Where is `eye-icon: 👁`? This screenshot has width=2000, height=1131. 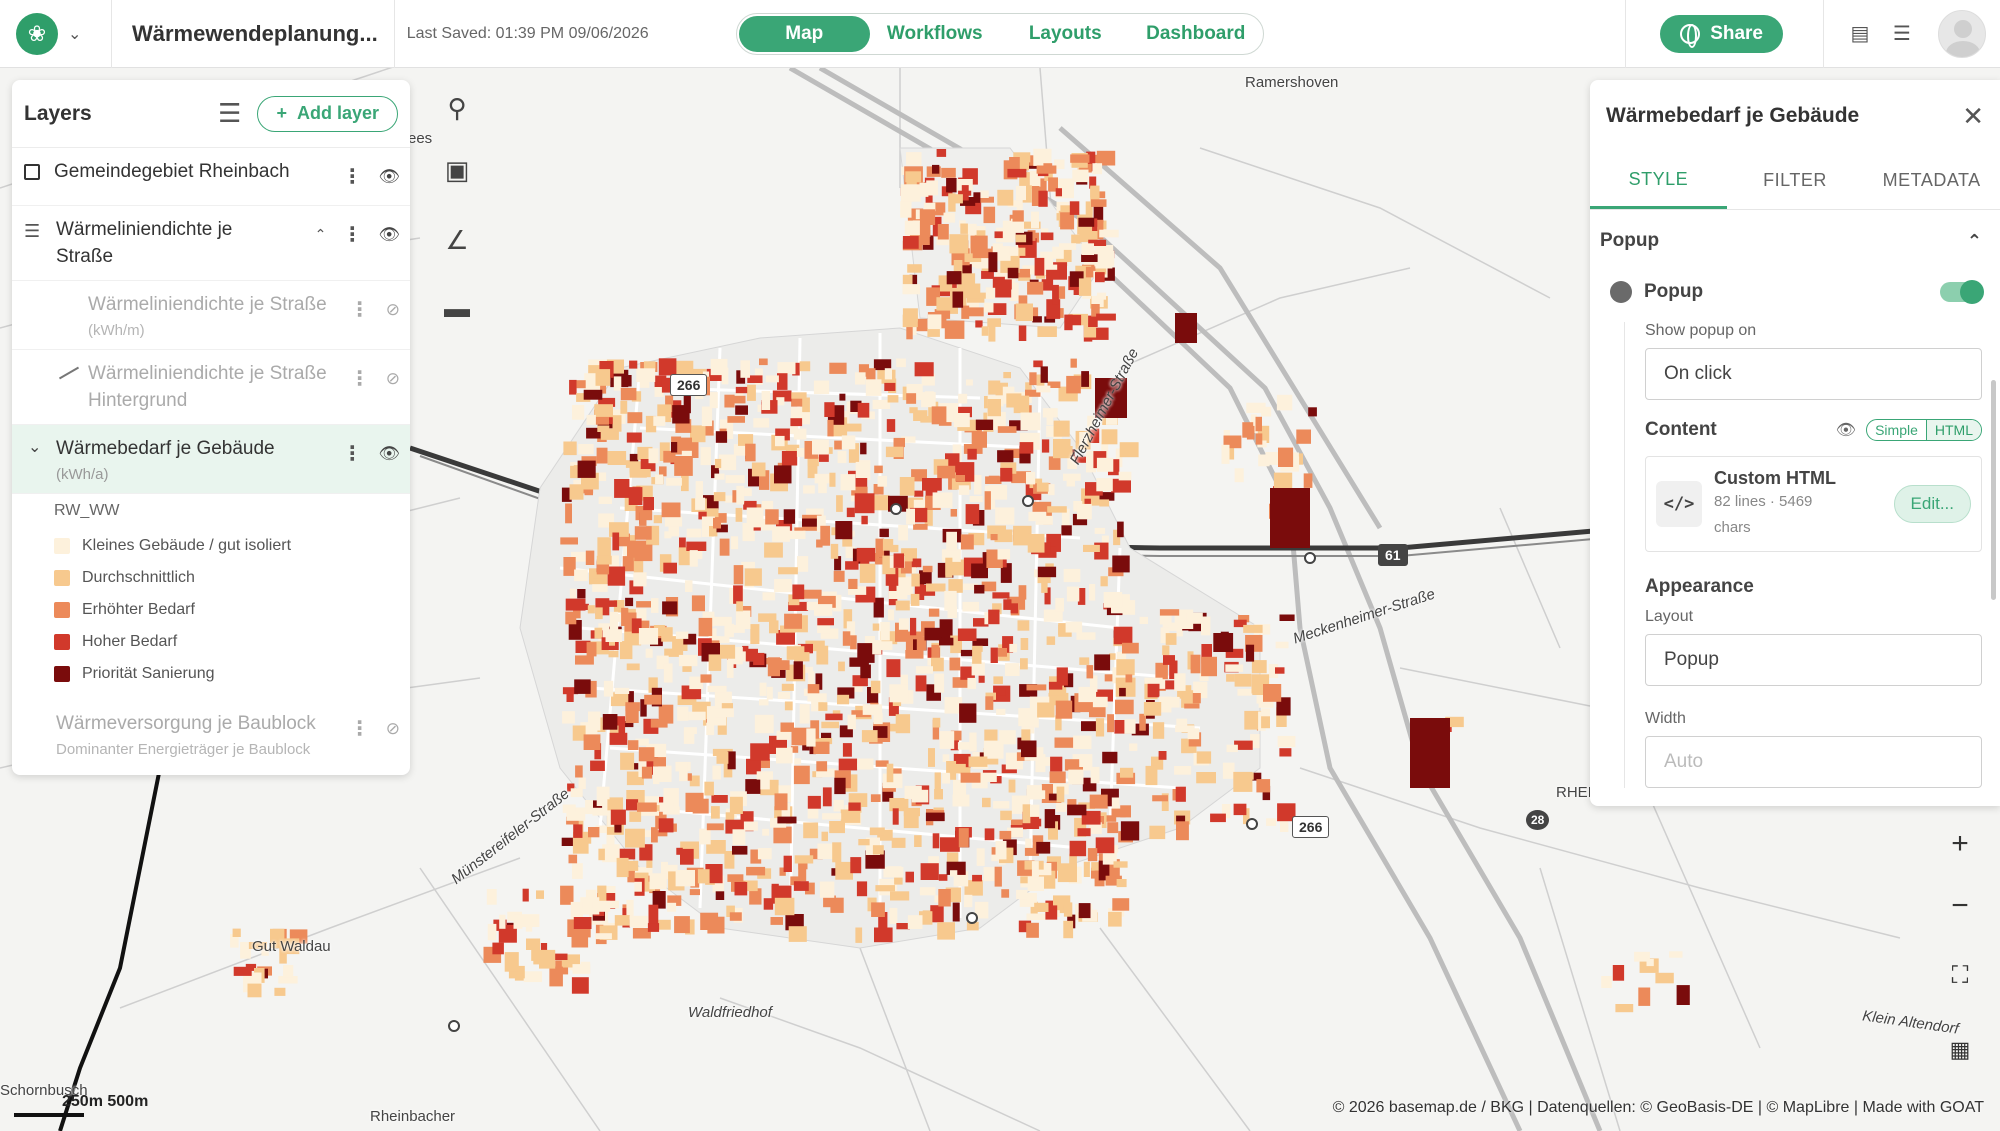 eye-icon: 👁 is located at coordinates (389, 235).